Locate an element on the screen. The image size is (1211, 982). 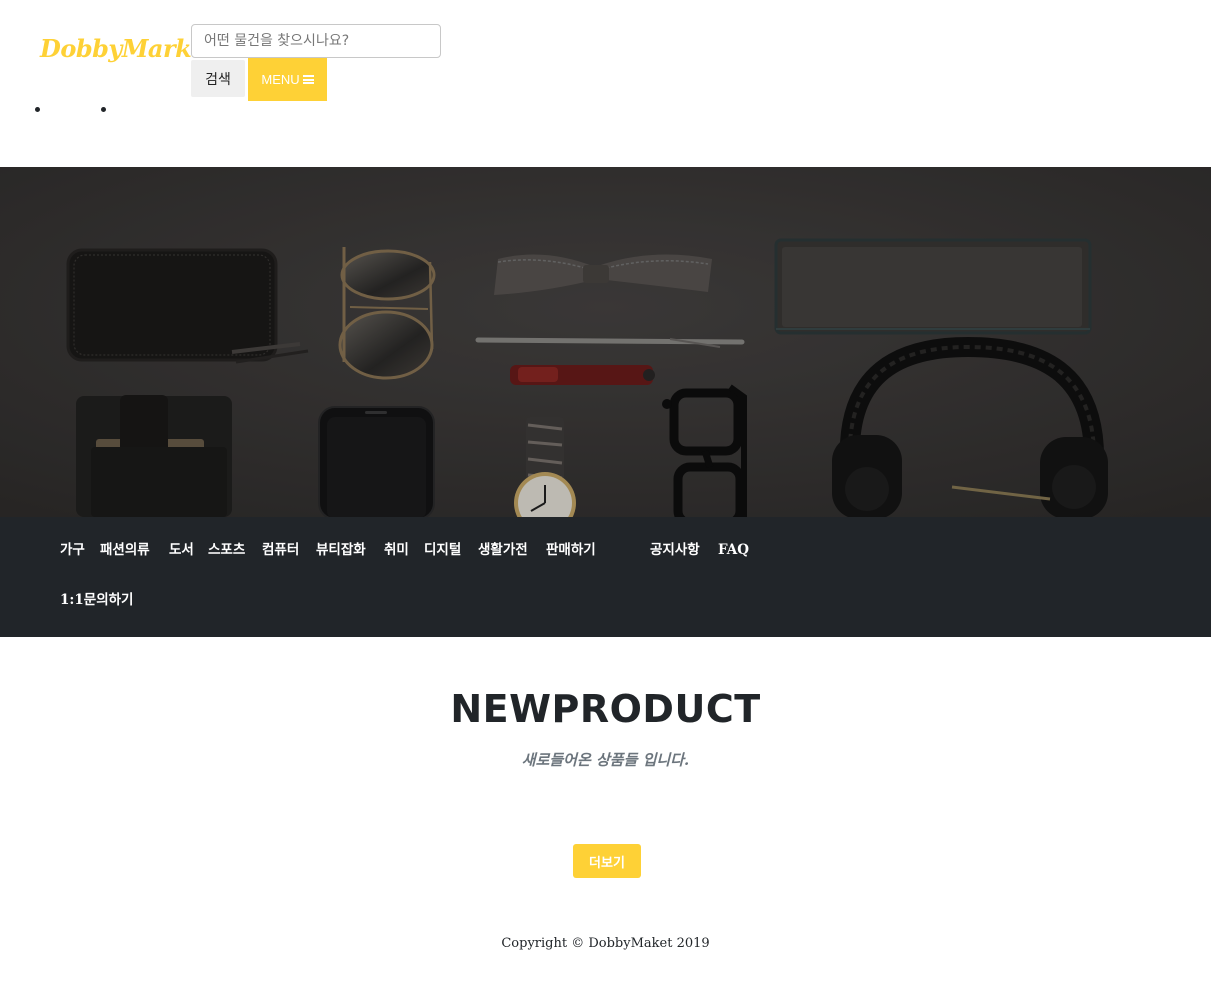
menu-button: MENU is located at coordinates (287, 79).